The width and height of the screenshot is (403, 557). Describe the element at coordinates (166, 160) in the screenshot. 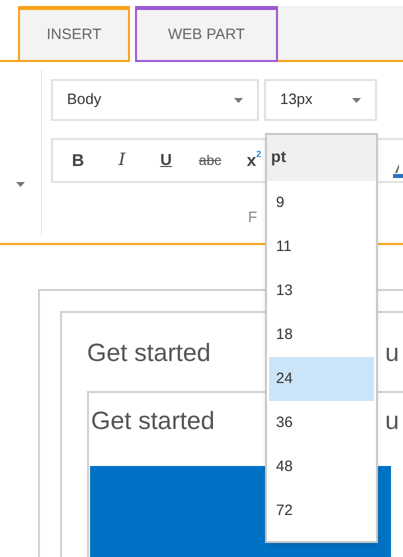

I see `underline-button: U` at that location.